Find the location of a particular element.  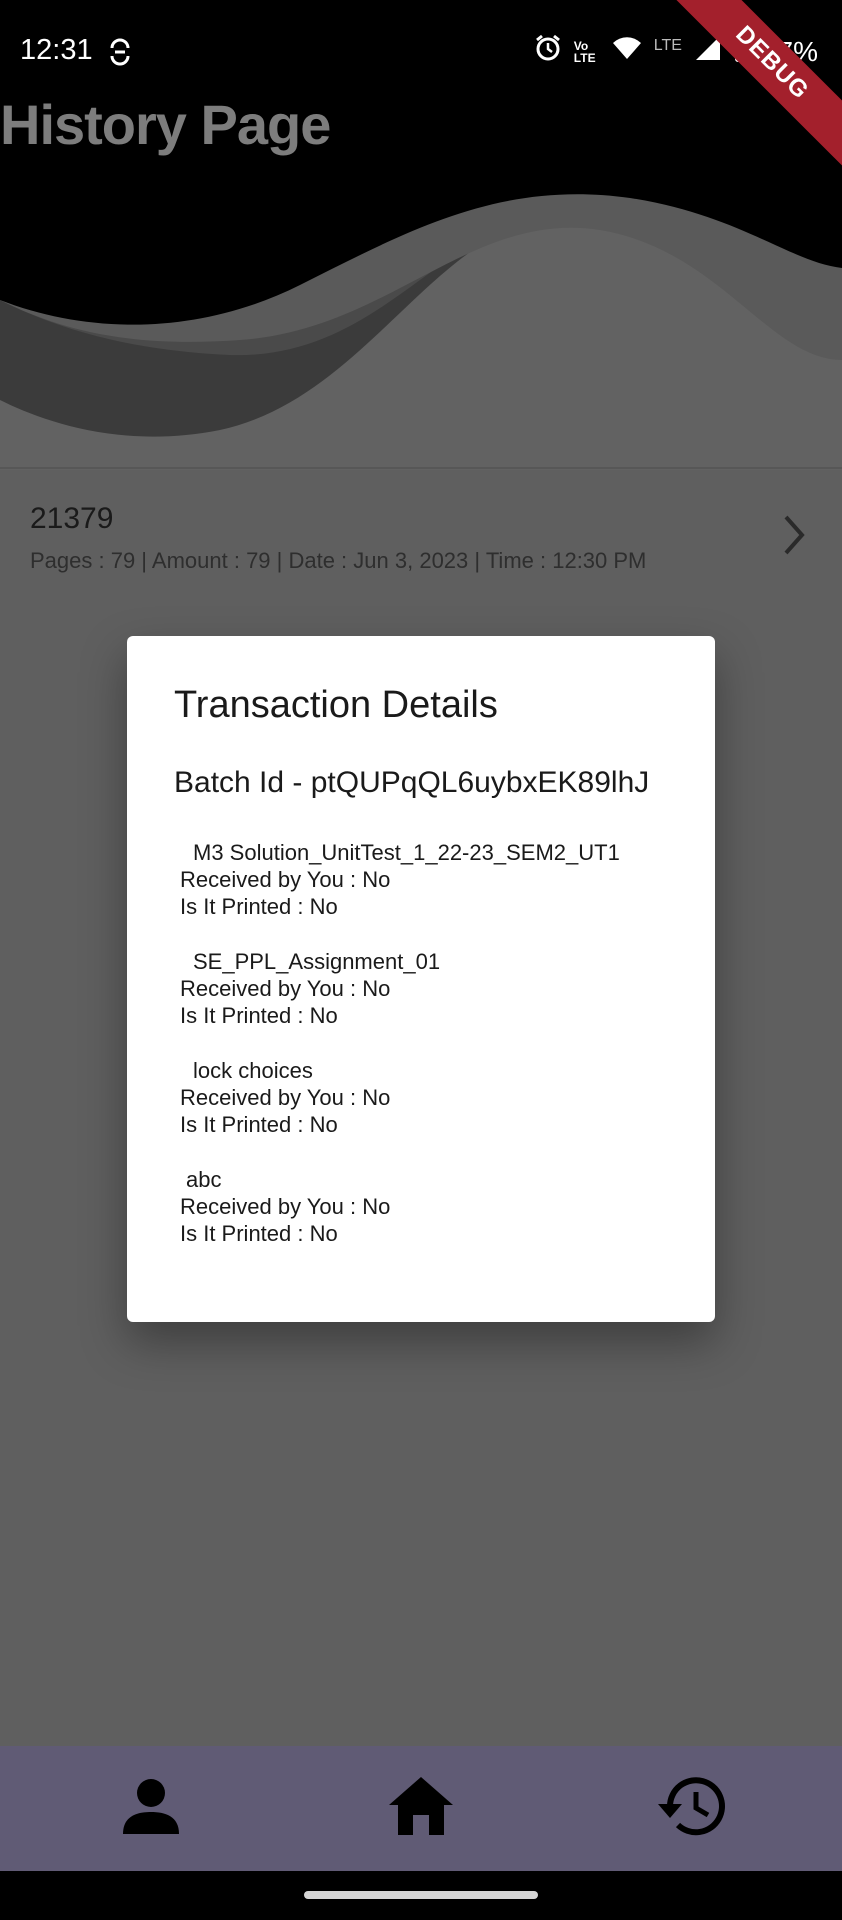

home-icon is located at coordinates (421, 1808).